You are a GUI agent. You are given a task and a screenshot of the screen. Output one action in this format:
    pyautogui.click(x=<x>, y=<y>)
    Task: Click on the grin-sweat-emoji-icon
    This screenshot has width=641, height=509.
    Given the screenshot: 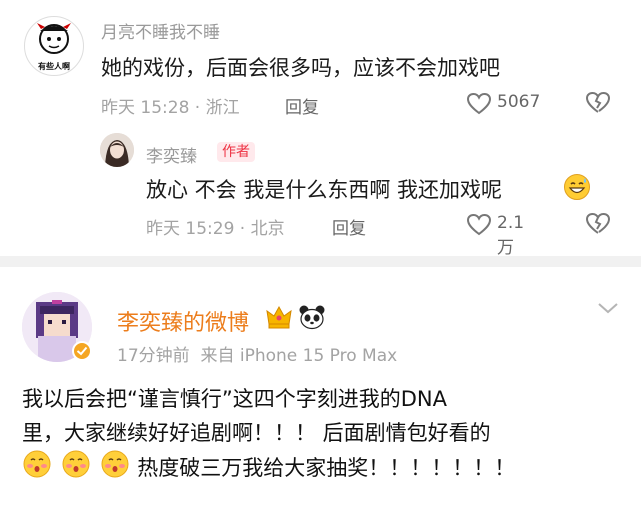 What is the action you would take?
    pyautogui.click(x=577, y=189)
    